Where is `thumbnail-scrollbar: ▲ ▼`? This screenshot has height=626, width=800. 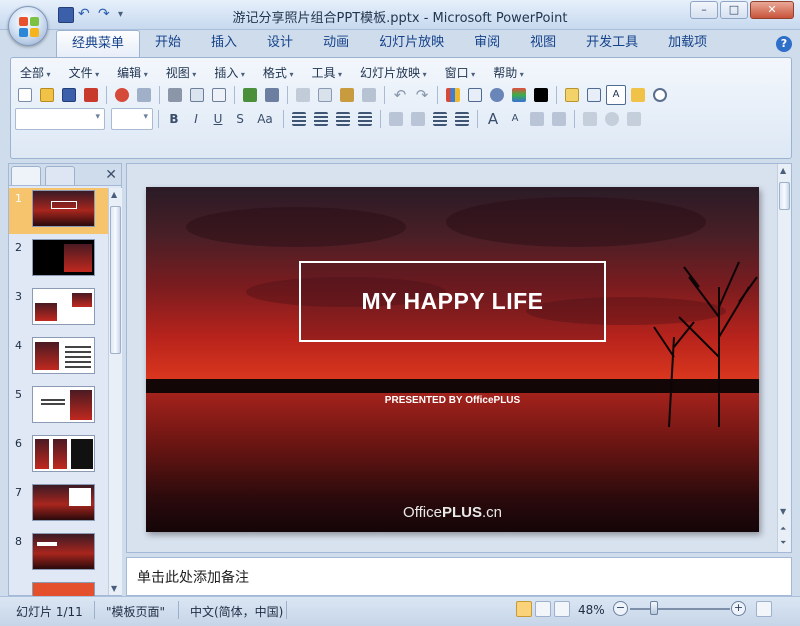 thumbnail-scrollbar: ▲ ▼ is located at coordinates (115, 391).